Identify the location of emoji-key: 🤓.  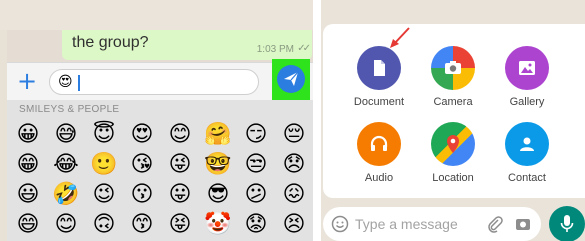
(218, 165).